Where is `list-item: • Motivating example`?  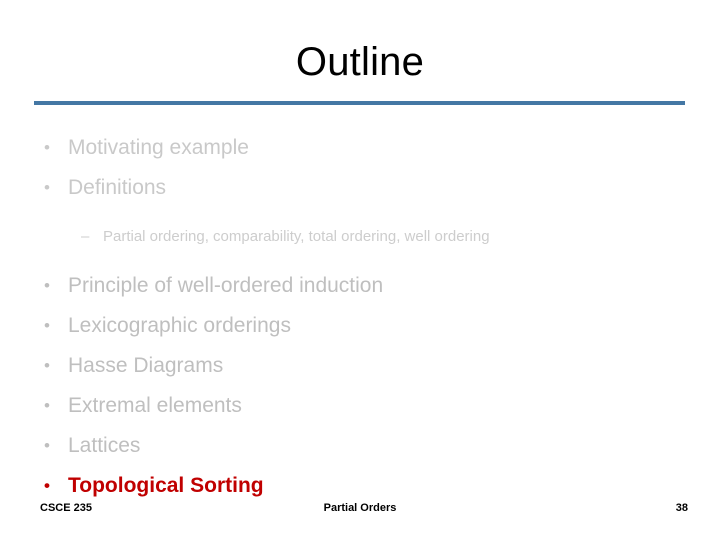
list-item: • Motivating example is located at coordinates (364, 148).